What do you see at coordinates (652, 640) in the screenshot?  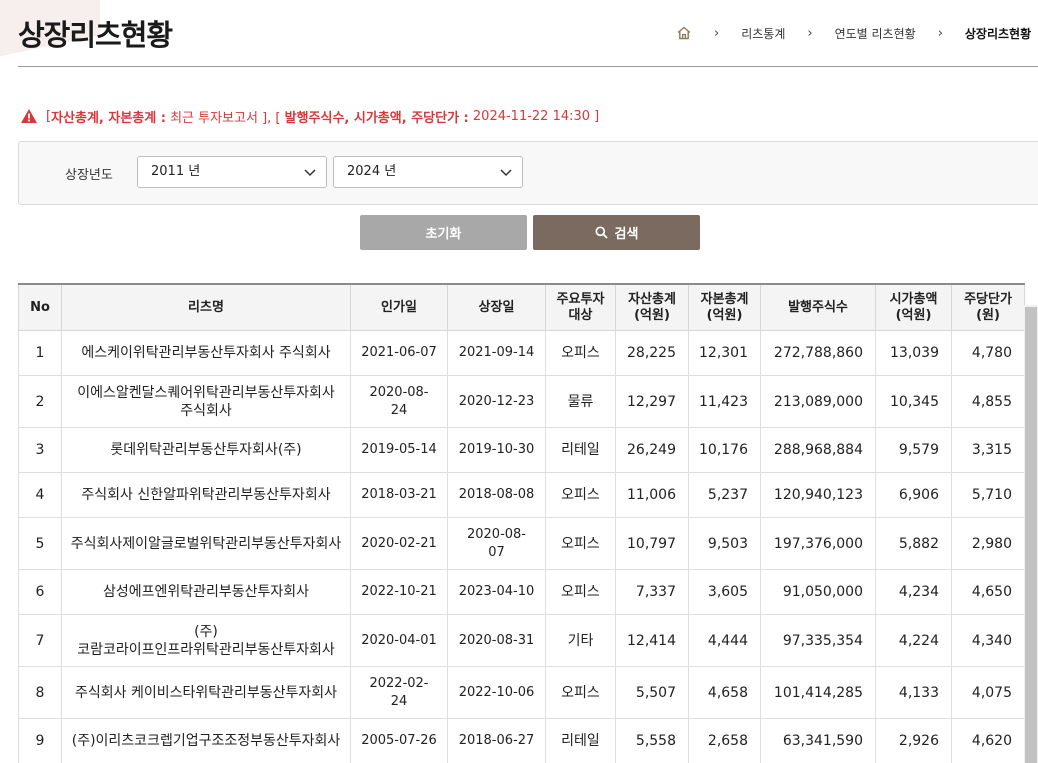 I see `cell-total-assets: 12,414` at bounding box center [652, 640].